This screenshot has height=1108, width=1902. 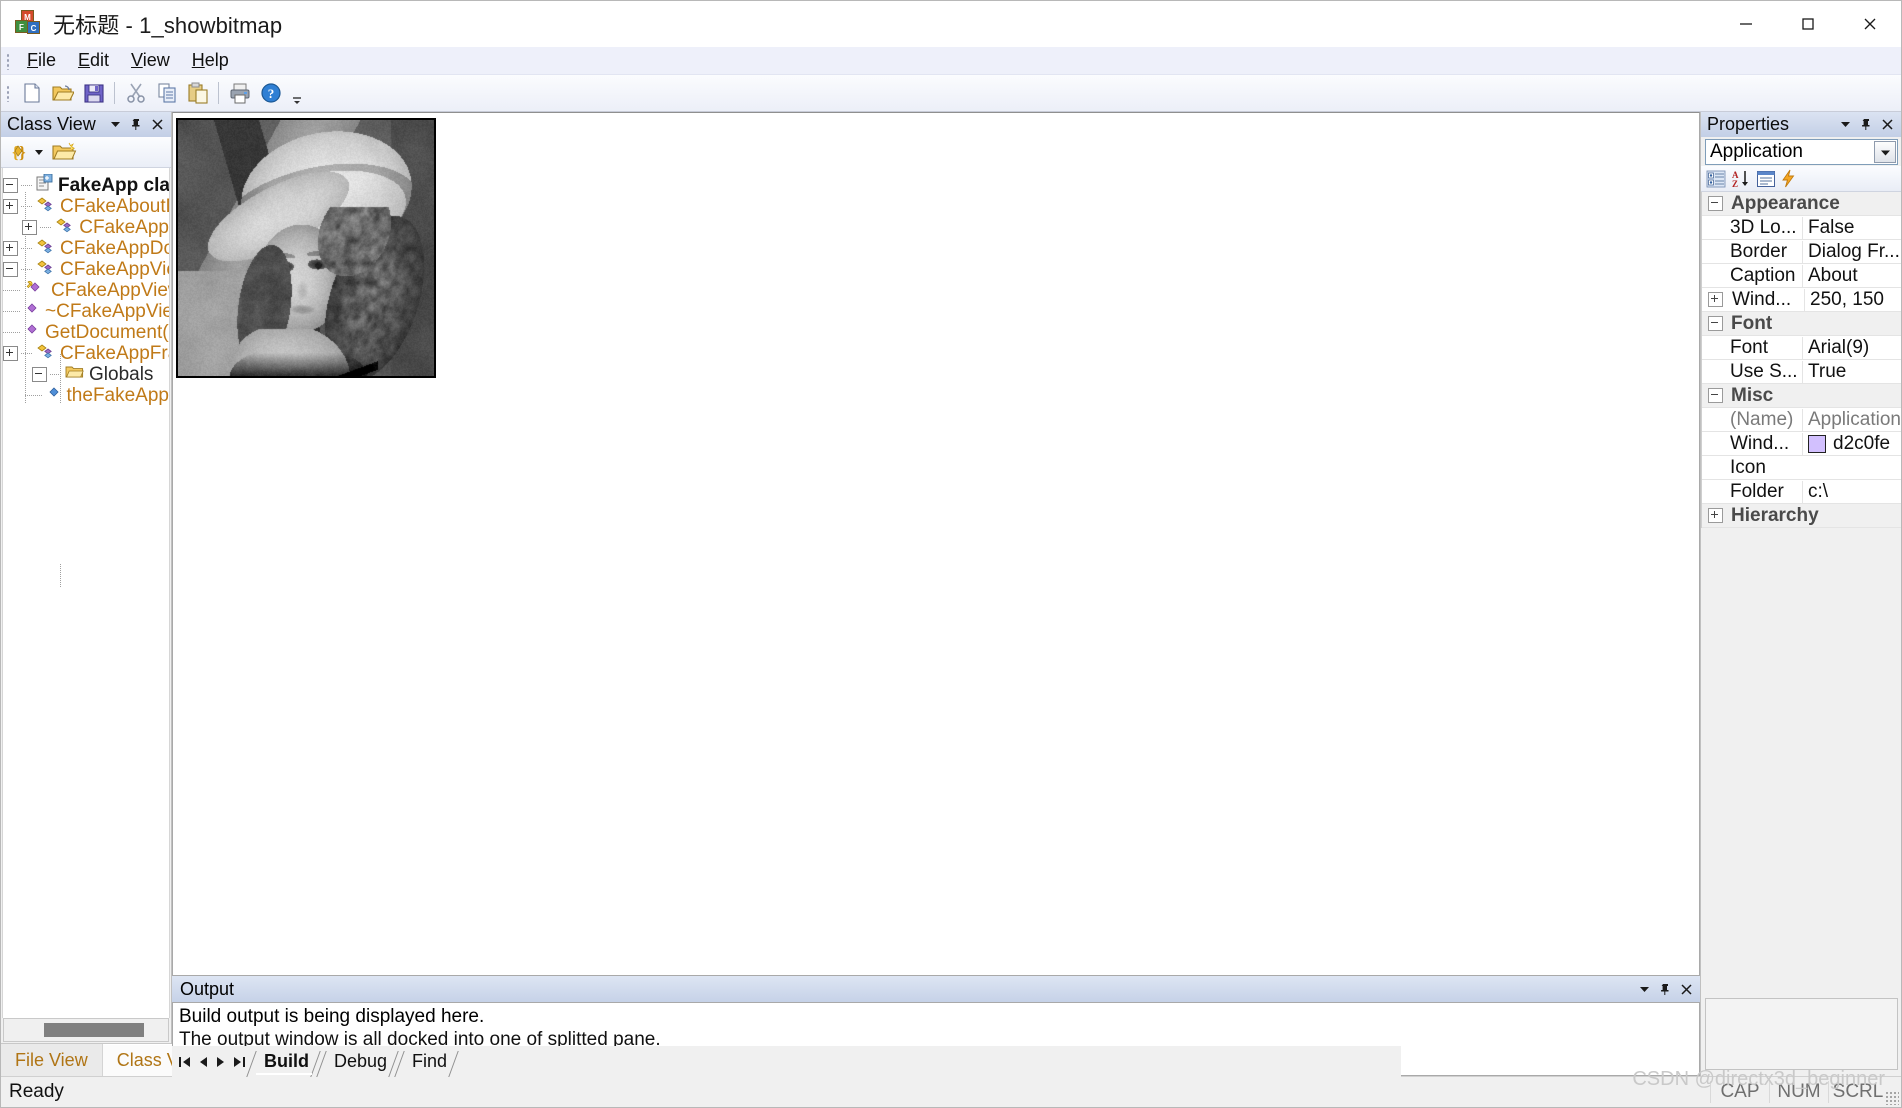 What do you see at coordinates (1766, 179) in the screenshot?
I see `property-pages-icon` at bounding box center [1766, 179].